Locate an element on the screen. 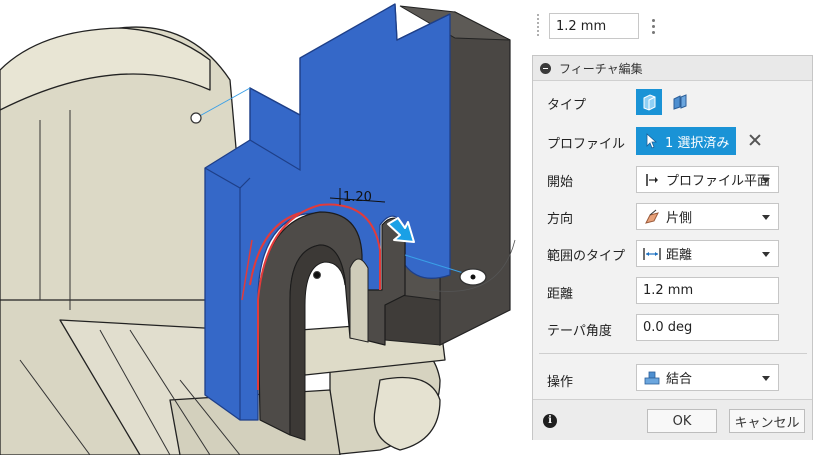 The height and width of the screenshot is (455, 830). one-side-icon is located at coordinates (652, 217).